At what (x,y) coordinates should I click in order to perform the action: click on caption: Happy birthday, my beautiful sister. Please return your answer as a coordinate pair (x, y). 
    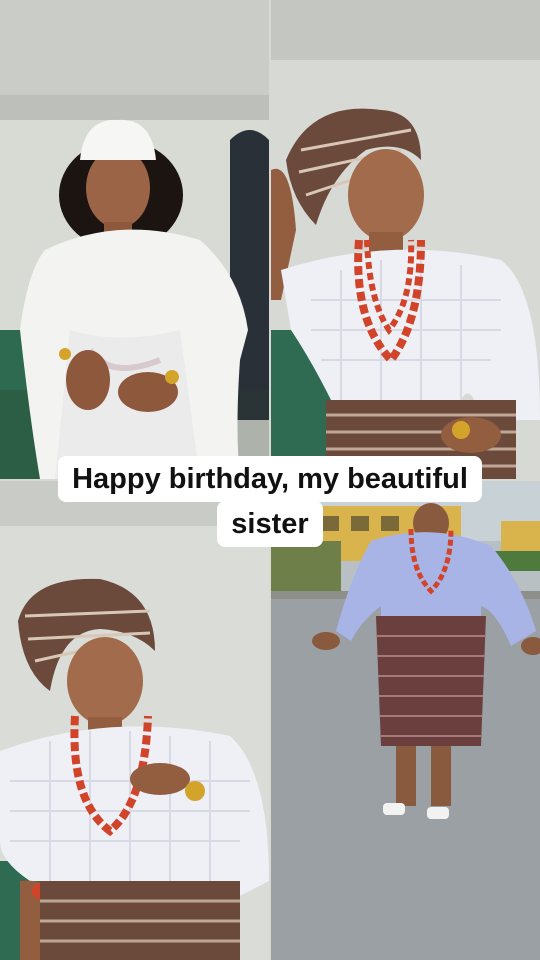
    Looking at the image, I should click on (270, 501).